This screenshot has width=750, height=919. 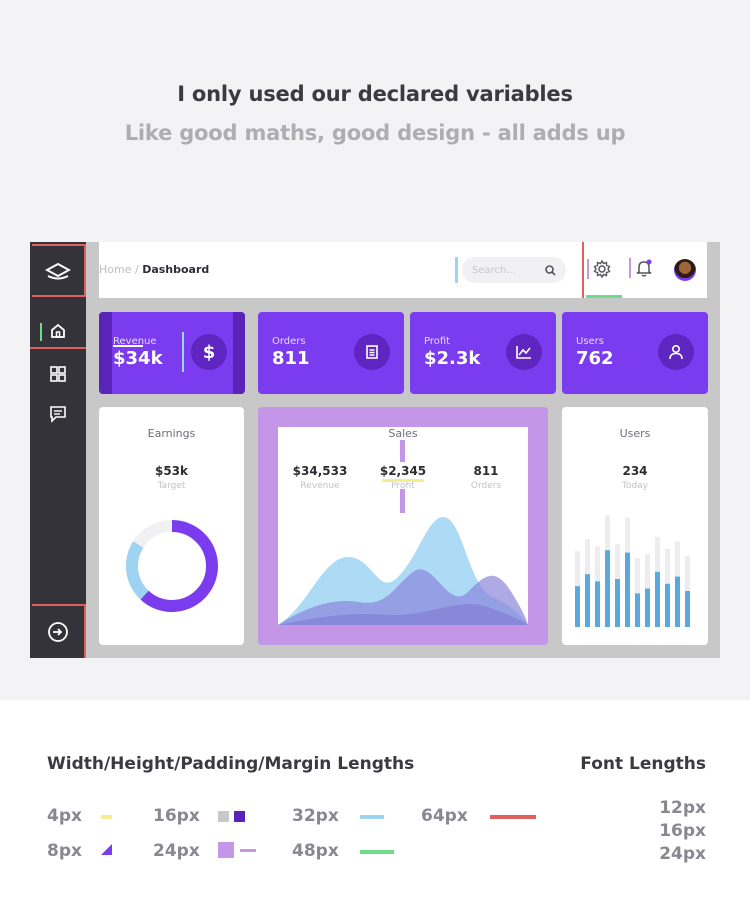 I want to click on earnings-panel: Earnings $53k Target, so click(x=171, y=526).